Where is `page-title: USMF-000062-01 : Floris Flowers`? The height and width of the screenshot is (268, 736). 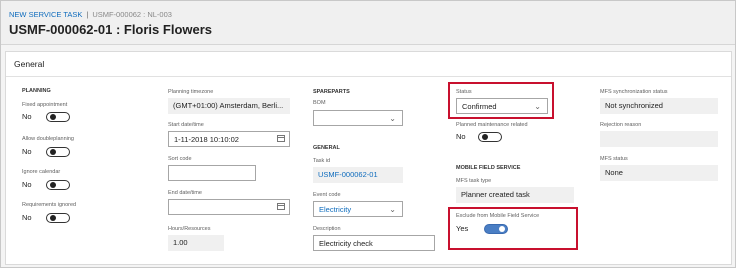 page-title: USMF-000062-01 : Floris Flowers is located at coordinates (111, 29).